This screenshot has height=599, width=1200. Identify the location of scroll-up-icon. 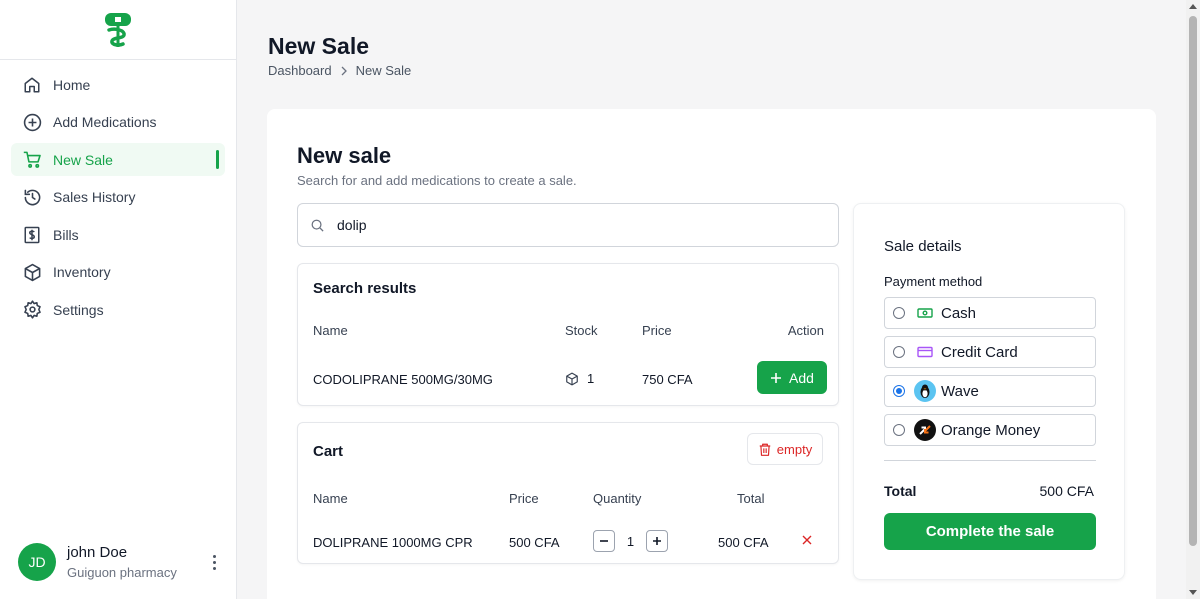
(1193, 6).